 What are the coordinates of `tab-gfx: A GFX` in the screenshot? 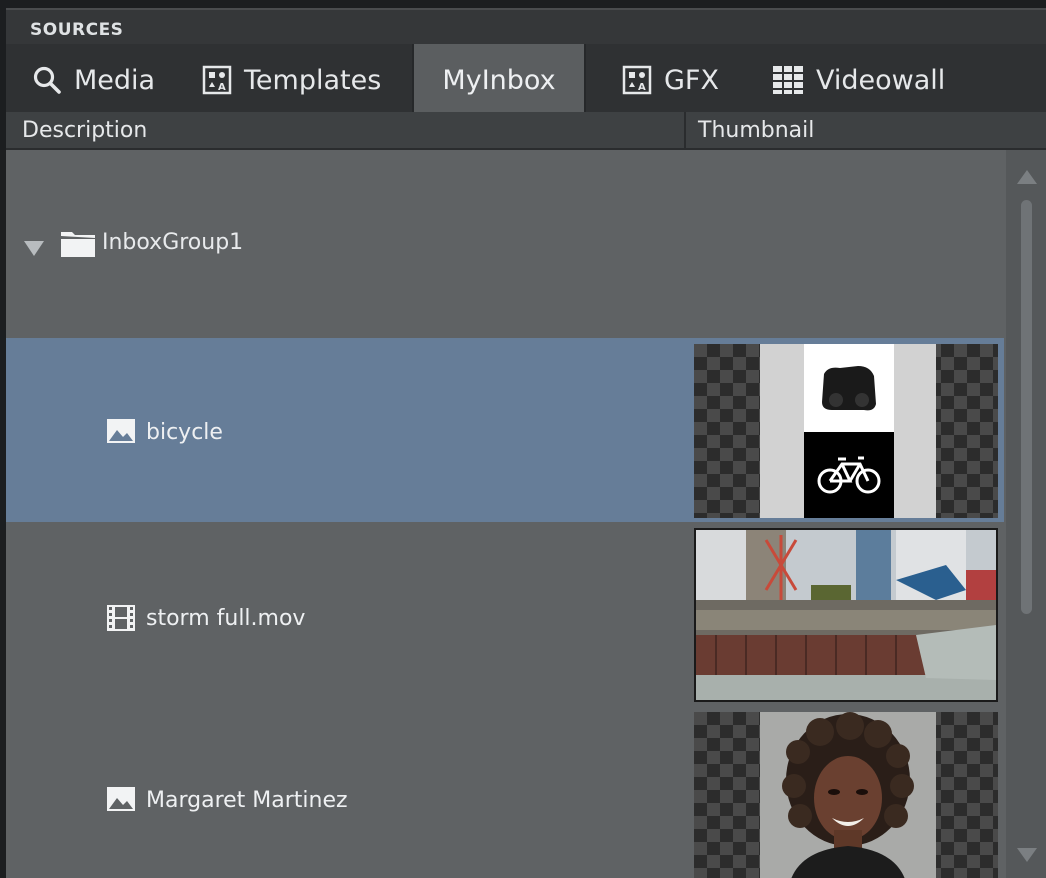 It's located at (682, 80).